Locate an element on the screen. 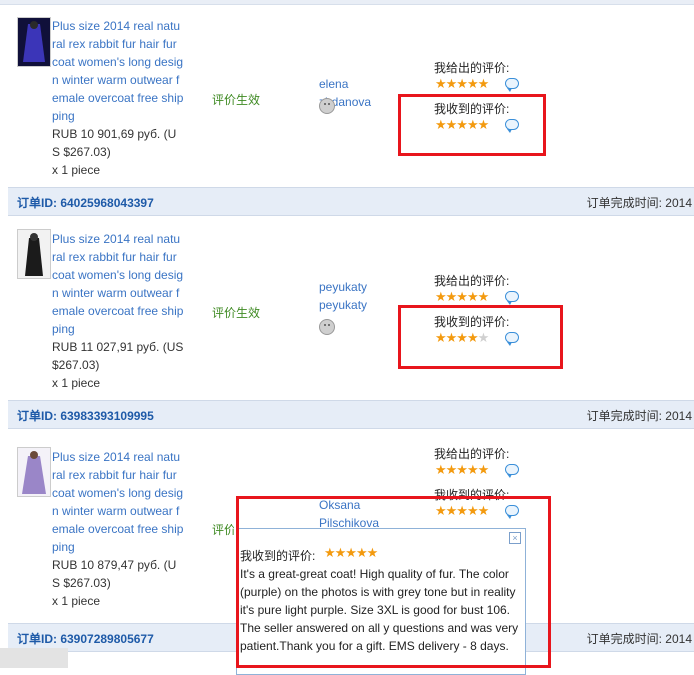  order-id: 订单ID: 63983393109995 is located at coordinates (85, 415).